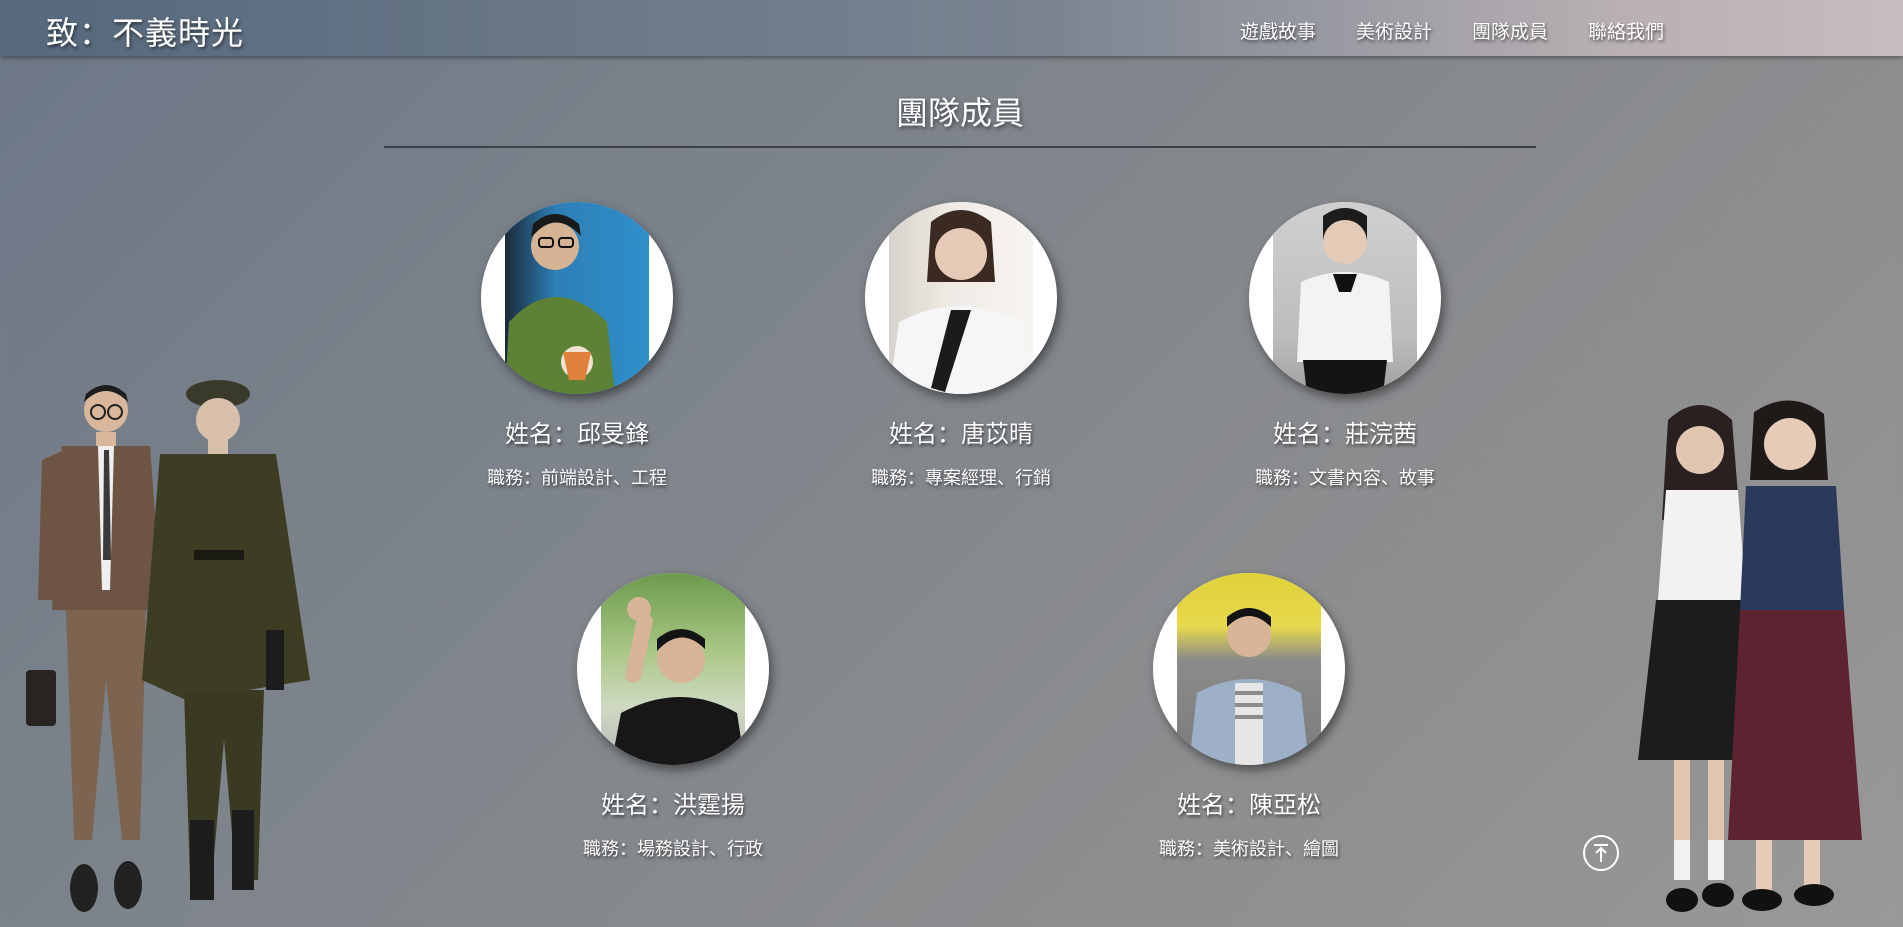 The height and width of the screenshot is (927, 1903). What do you see at coordinates (226, 640) in the screenshot?
I see `character-officer` at bounding box center [226, 640].